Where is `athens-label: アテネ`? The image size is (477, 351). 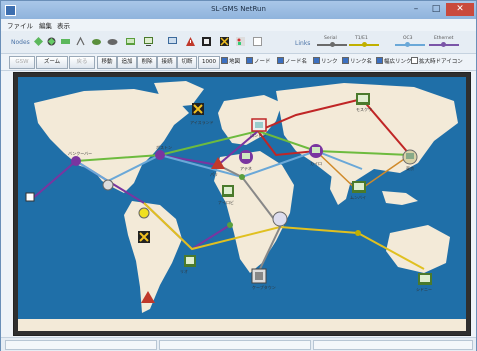 athens-label: アテネ is located at coordinates (246, 168).